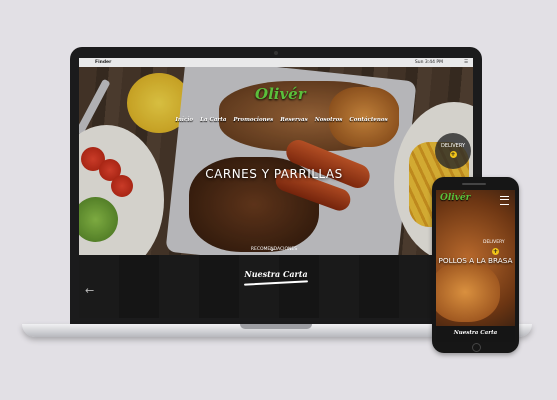 The height and width of the screenshot is (400, 557). What do you see at coordinates (272, 250) in the screenshot?
I see `chevron-down-icon: ⌄` at bounding box center [272, 250].